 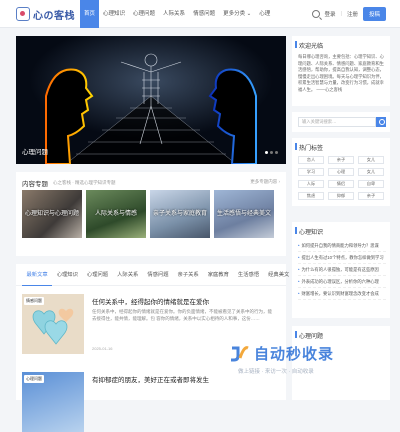 I want to click on nav-emotions: 情感问题, so click(x=204, y=14).